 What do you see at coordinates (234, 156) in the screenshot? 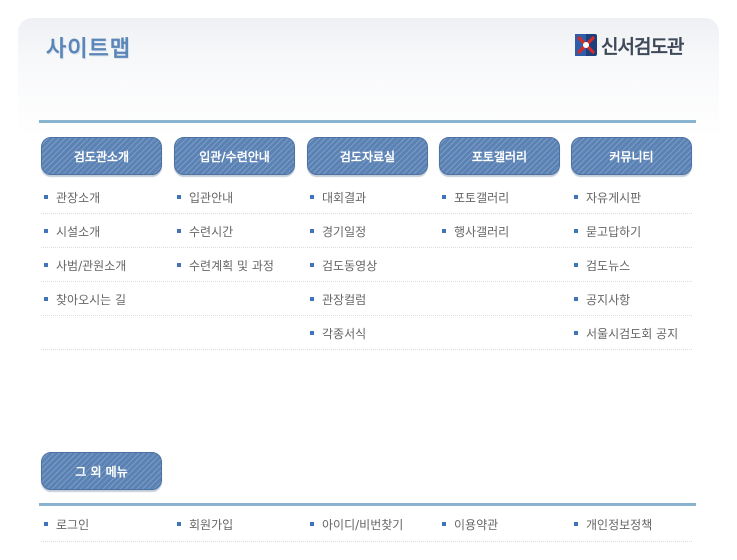
I see `category-header-1: 입관/수련안내` at bounding box center [234, 156].